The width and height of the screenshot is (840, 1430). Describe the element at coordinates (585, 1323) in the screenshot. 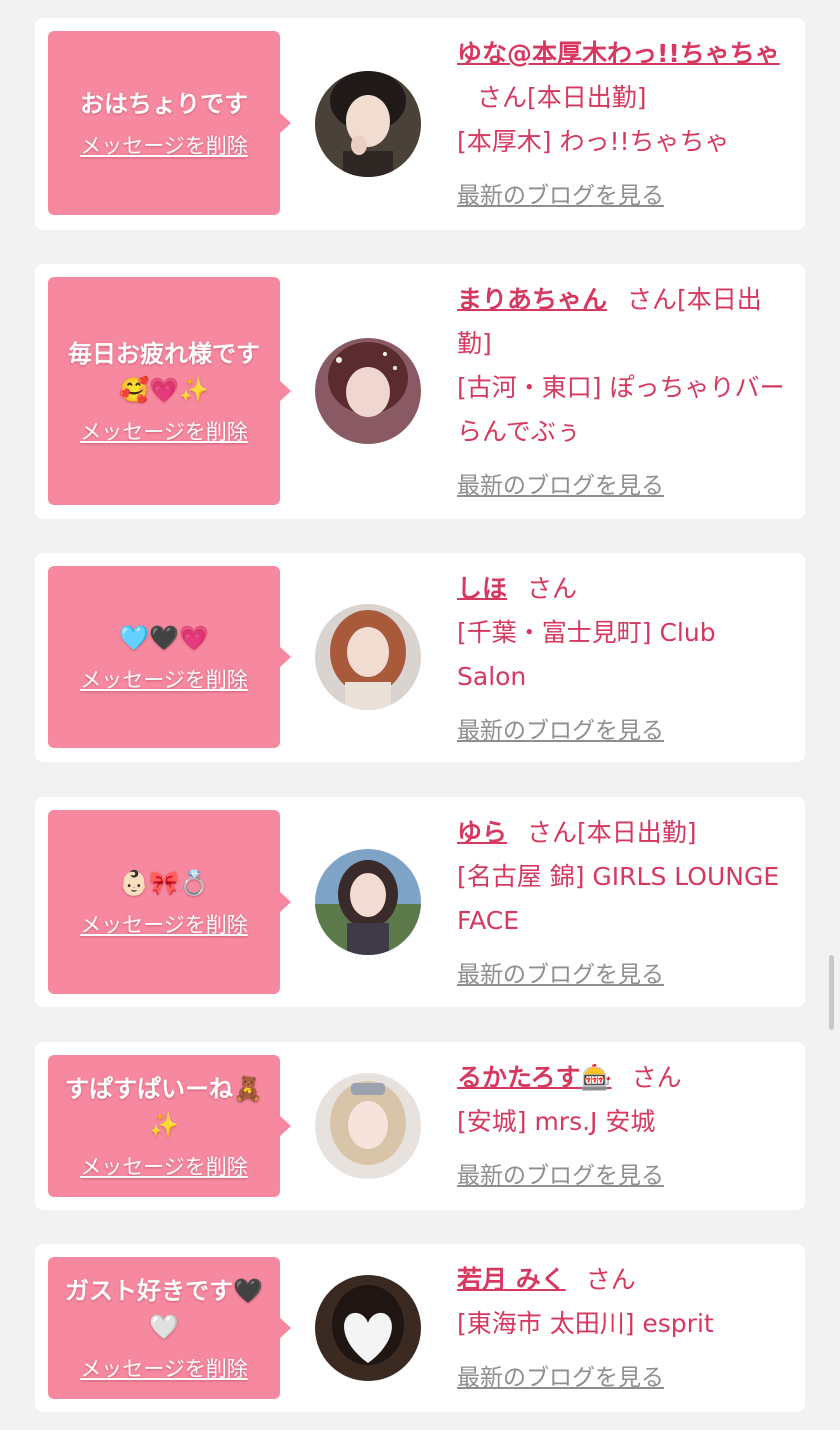

I see `shop-label: [東海市 太田川] esprit` at that location.